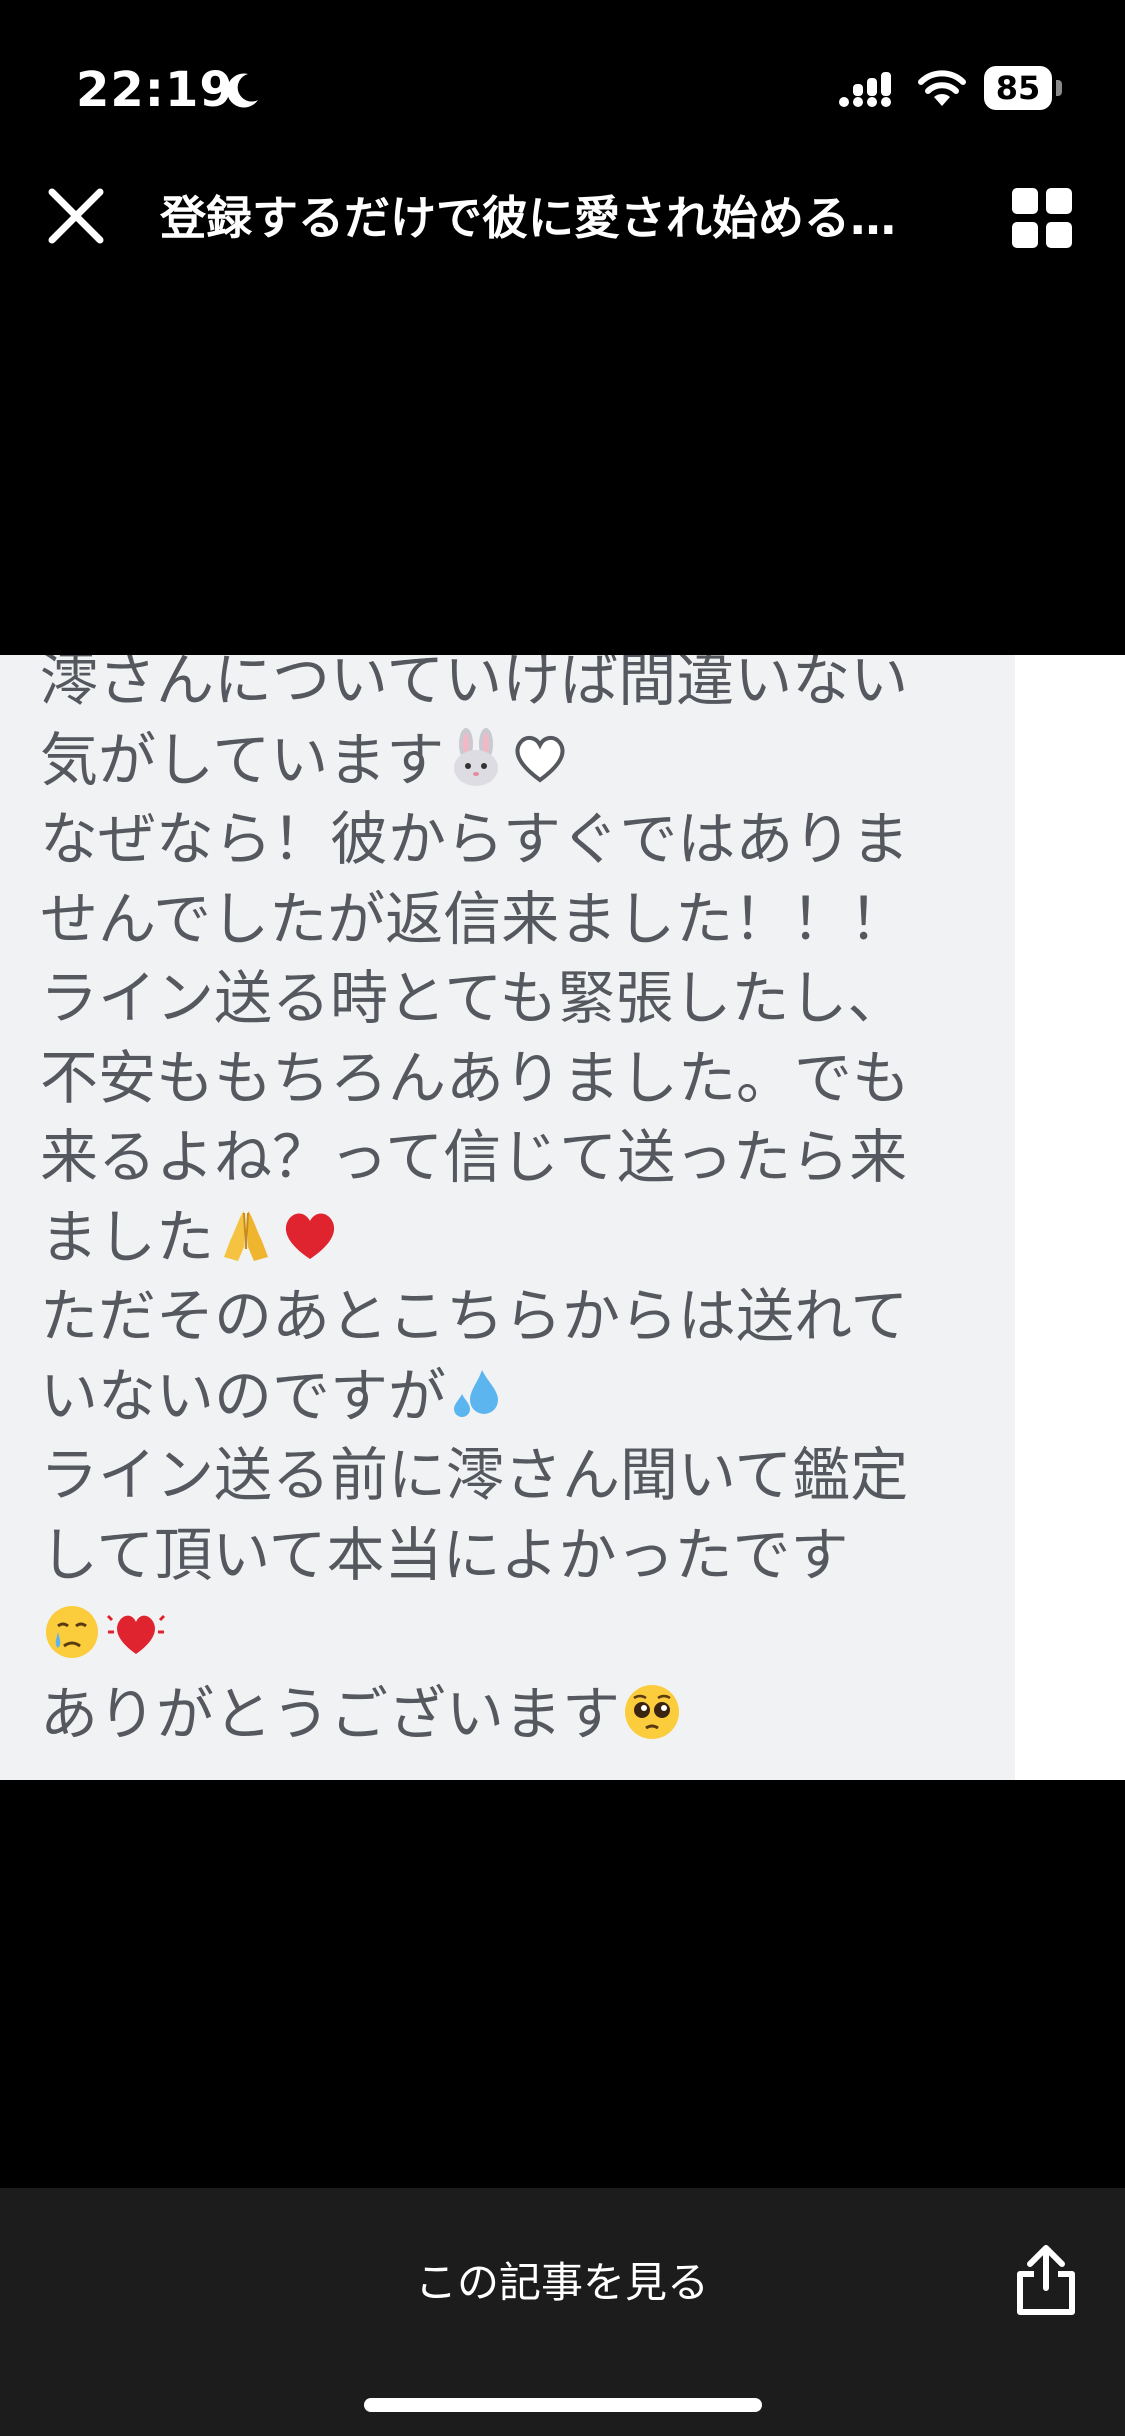 The image size is (1125, 2436). I want to click on message-line: 不安ももちろんありました。でも, so click(520, 1079).